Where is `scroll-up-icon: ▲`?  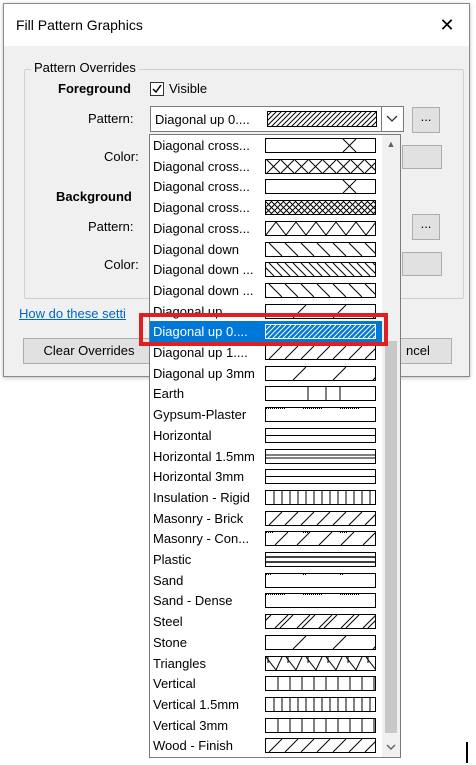 scroll-up-icon: ▲ is located at coordinates (391, 144).